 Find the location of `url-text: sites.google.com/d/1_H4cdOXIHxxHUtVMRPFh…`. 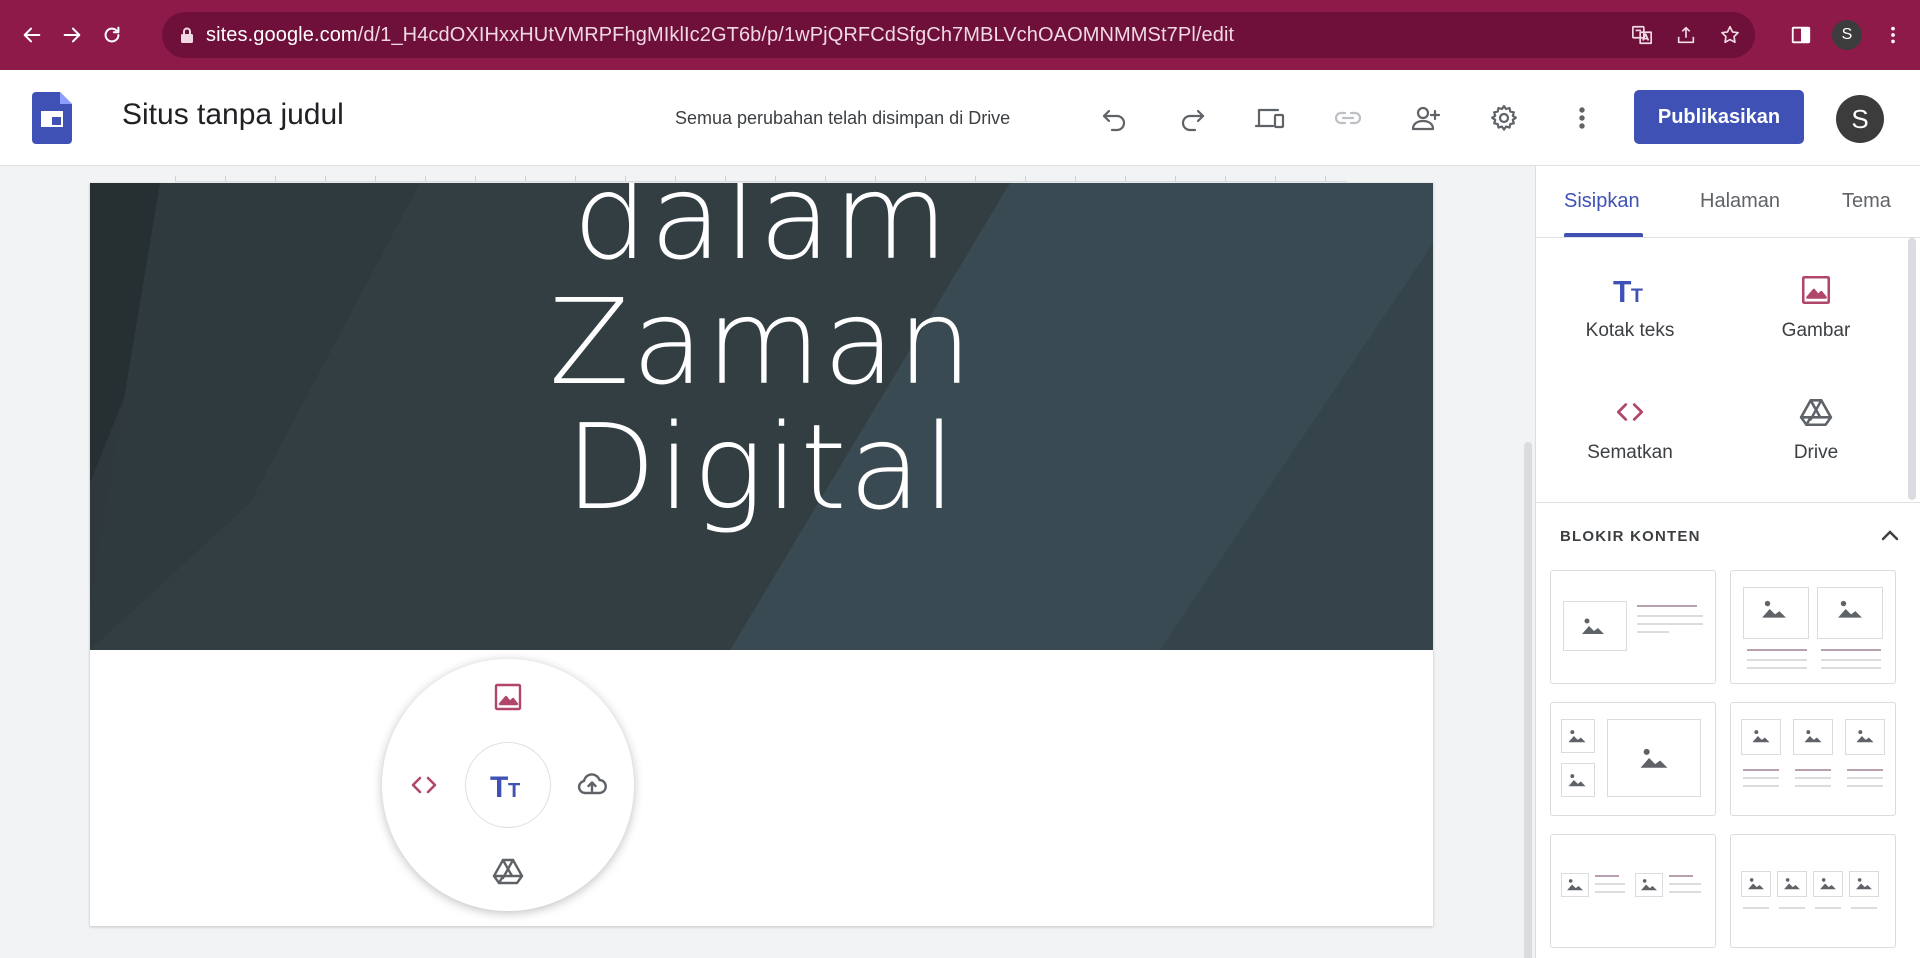

url-text: sites.google.com/d/1_H4cdOXIHxxHUtVMRPFh… is located at coordinates (720, 34).